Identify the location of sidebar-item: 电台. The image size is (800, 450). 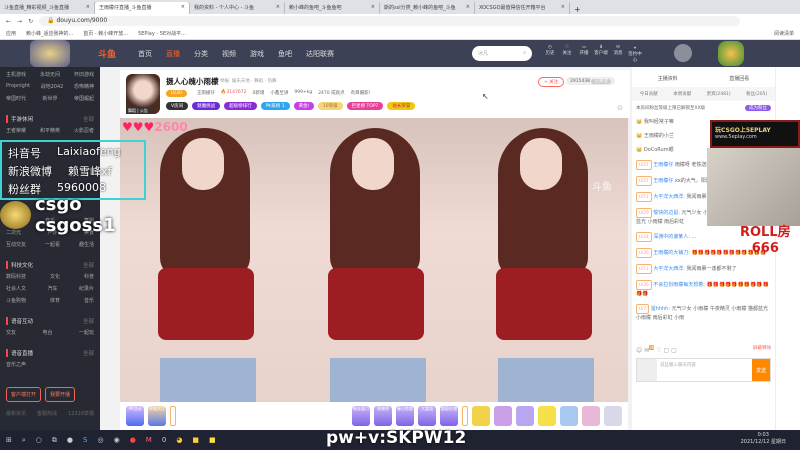
(47, 335).